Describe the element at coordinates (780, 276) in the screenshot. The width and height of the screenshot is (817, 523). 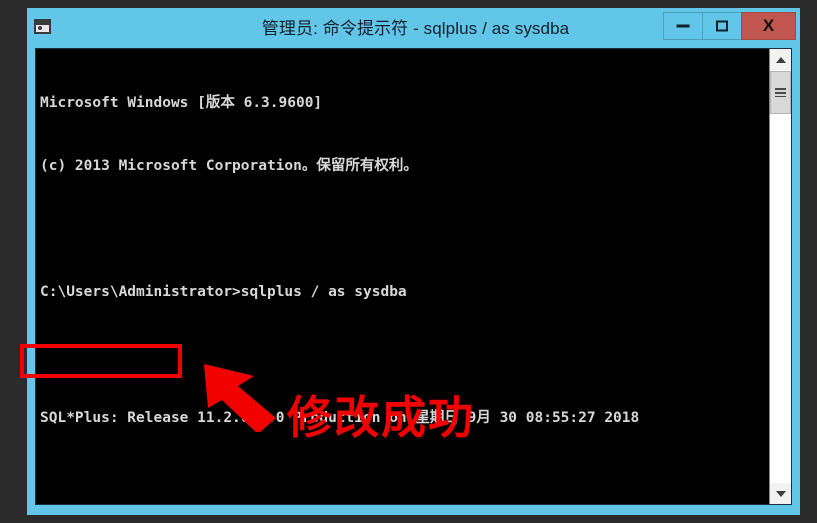
I see `console-scrollbar` at that location.